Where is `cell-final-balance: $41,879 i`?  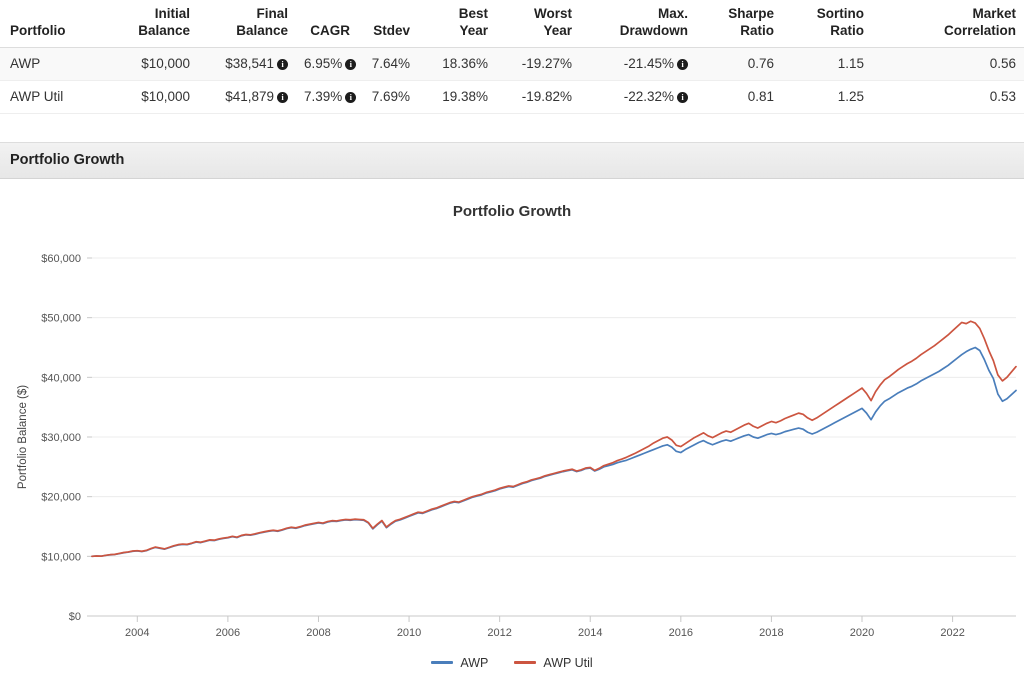
cell-final-balance: $41,879 i is located at coordinates (247, 97).